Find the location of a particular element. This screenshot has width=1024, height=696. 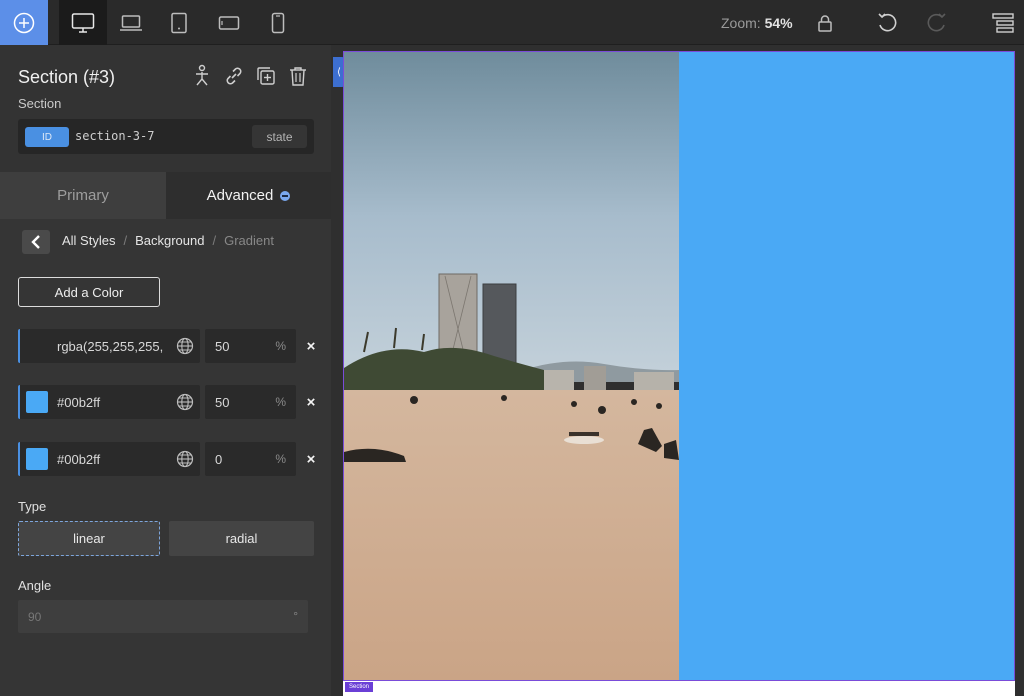

person-interaction-icon is located at coordinates (202, 75).